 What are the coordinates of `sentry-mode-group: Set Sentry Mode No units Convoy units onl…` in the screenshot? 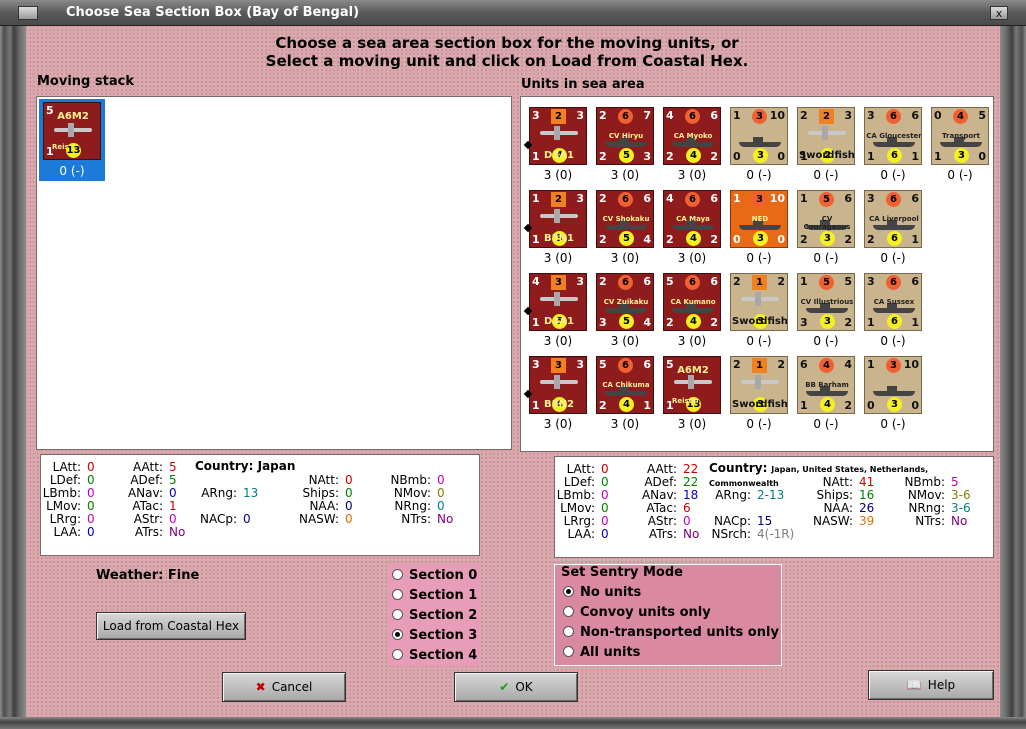 It's located at (668, 615).